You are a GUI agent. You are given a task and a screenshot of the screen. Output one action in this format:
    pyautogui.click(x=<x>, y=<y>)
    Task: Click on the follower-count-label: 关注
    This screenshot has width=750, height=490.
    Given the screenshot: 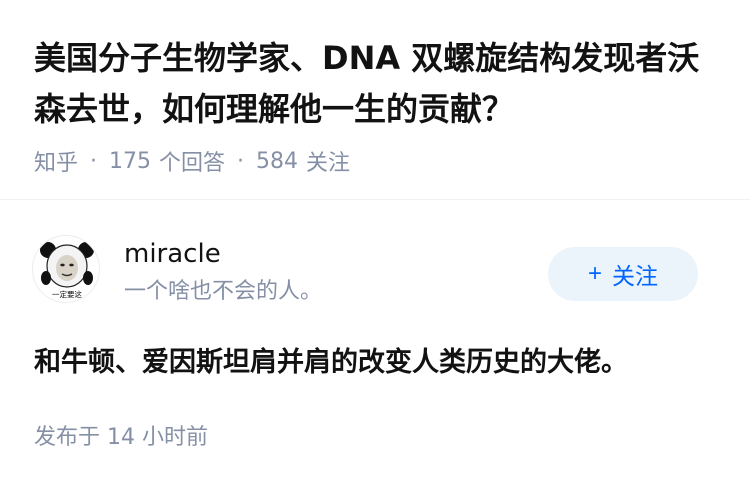 What is the action you would take?
    pyautogui.click(x=328, y=163)
    